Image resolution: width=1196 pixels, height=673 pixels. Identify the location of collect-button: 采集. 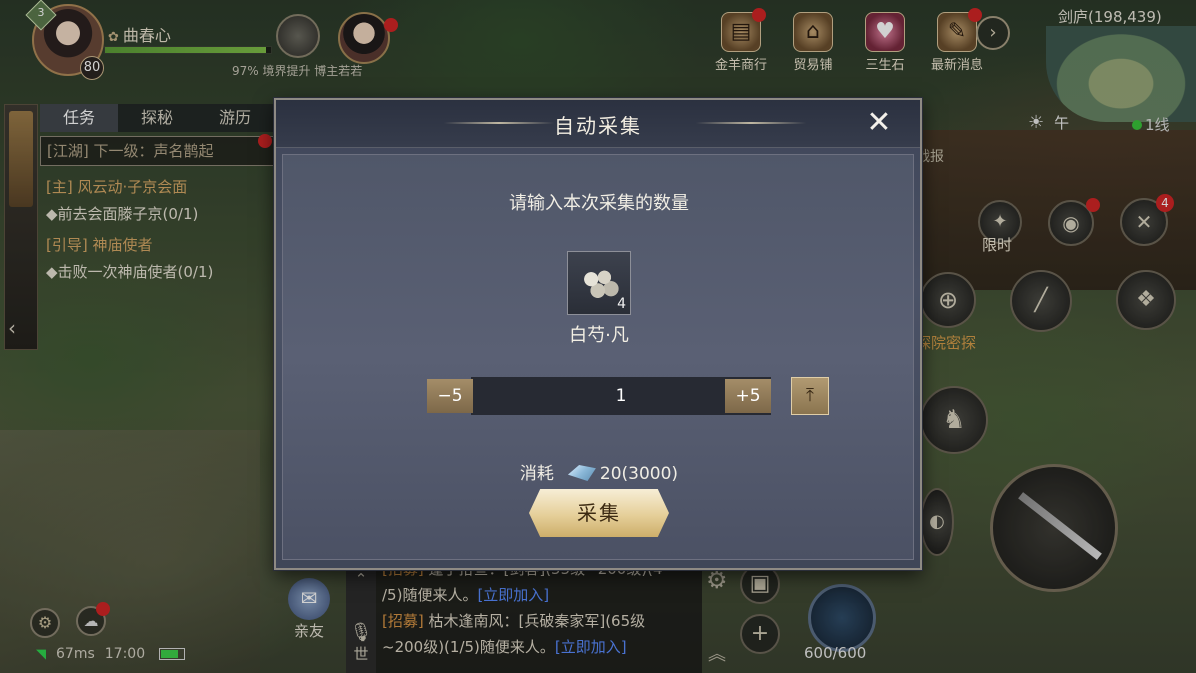
(599, 513).